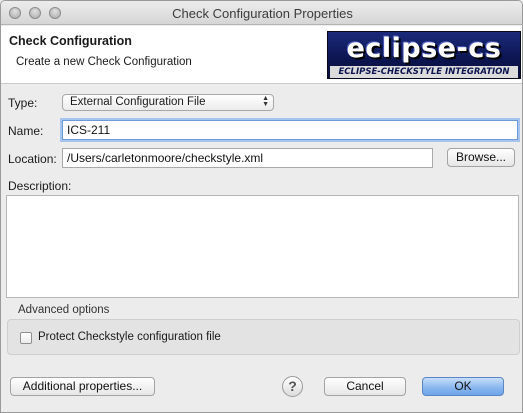 The width and height of the screenshot is (523, 413). Describe the element at coordinates (247, 158) in the screenshot. I see `location-input: /Users/carletonmoore/checkstyle.xml` at that location.